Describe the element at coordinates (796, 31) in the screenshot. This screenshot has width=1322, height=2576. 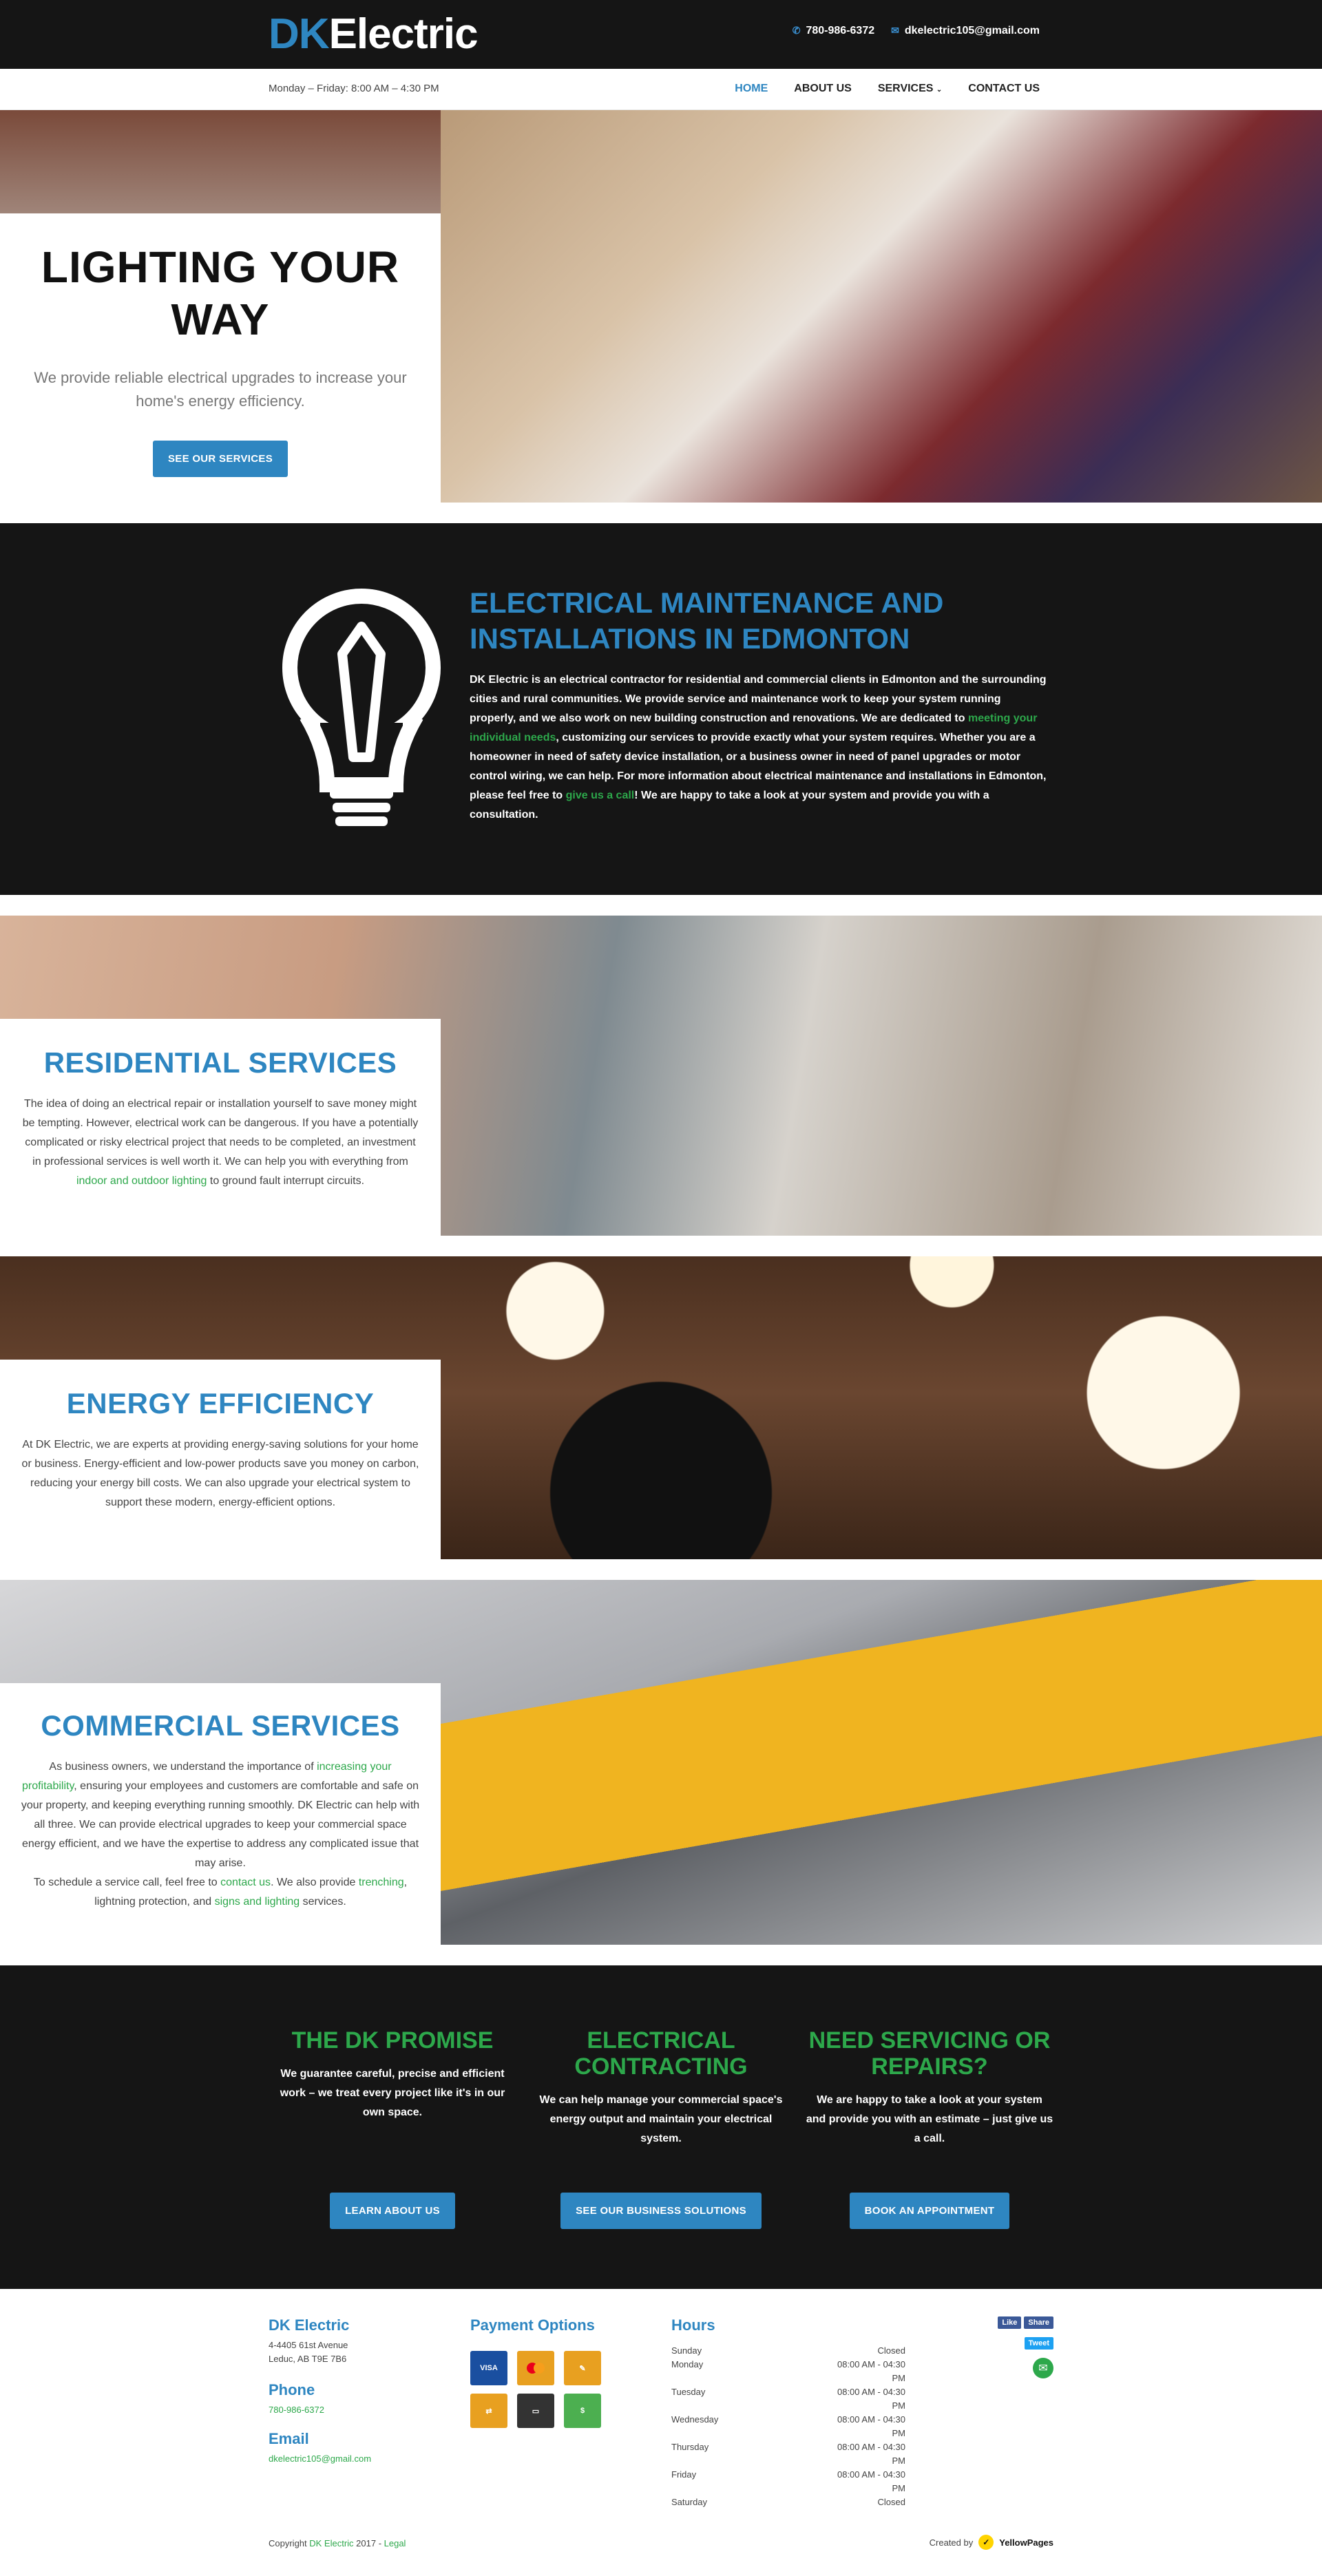
I see `phone-icon: ✆` at that location.